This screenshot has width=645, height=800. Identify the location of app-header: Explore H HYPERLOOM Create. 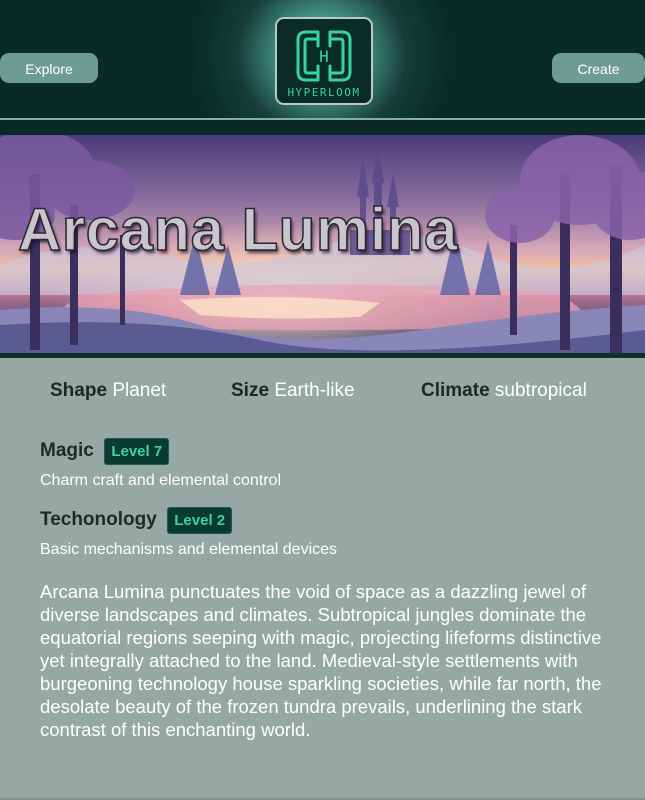
(322, 59).